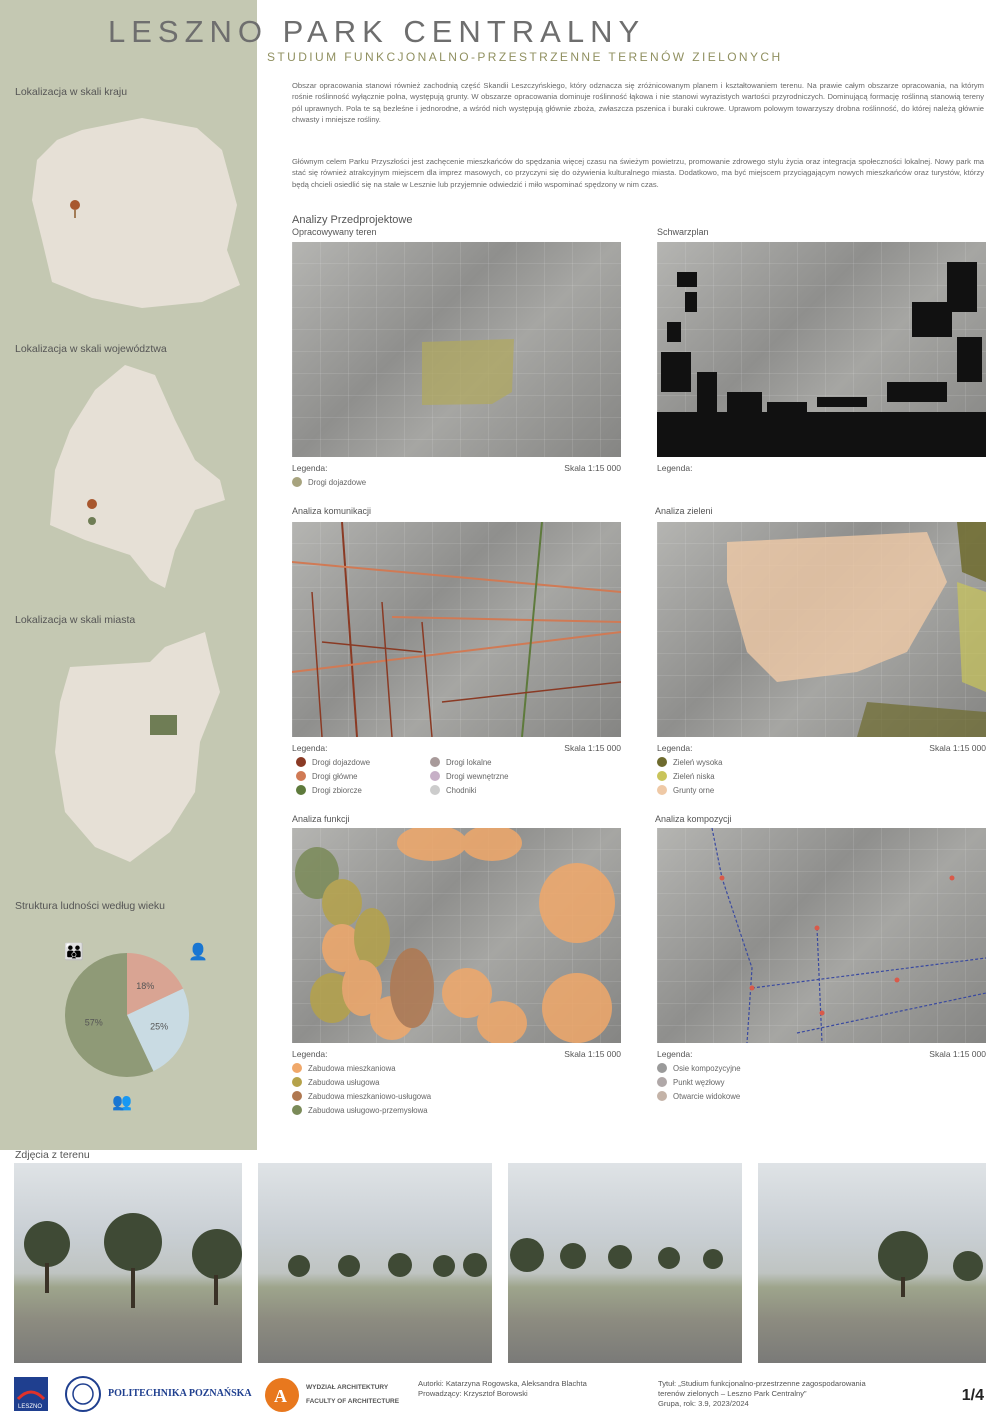 Image resolution: width=1000 pixels, height=1428 pixels. I want to click on legend-head-p1: Legenda:, so click(310, 468).